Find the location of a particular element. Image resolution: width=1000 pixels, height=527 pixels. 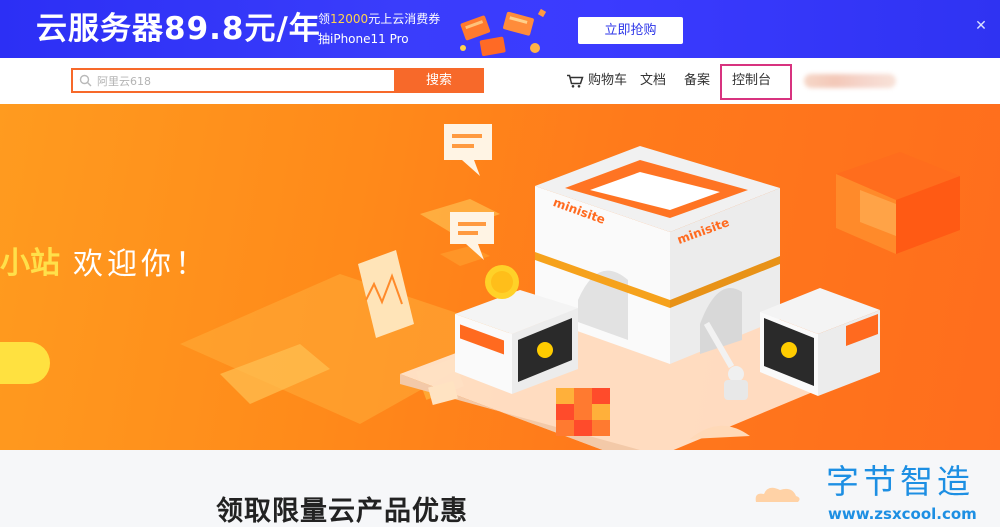

watermark-logo: 字节智造 is located at coordinates (900, 481).